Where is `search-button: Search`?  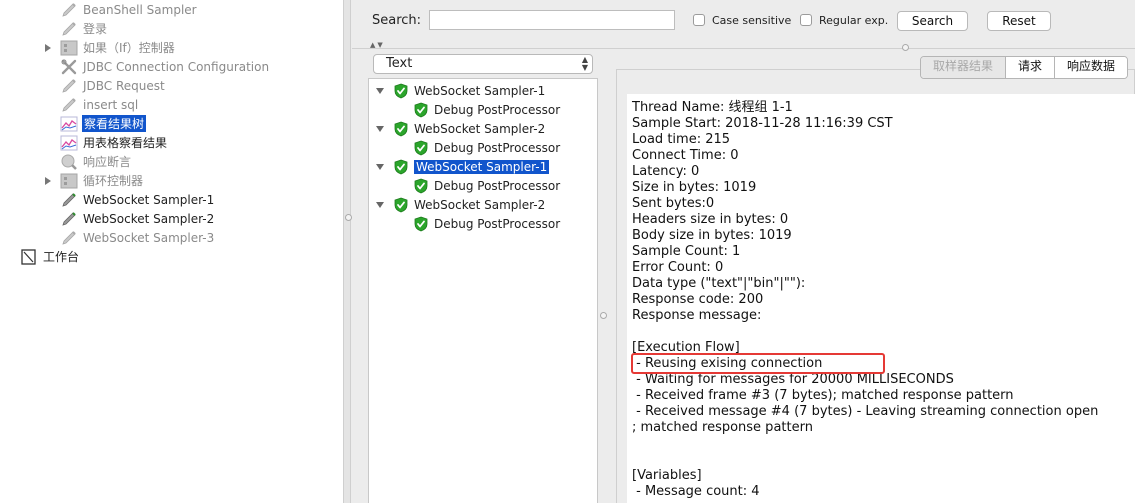 search-button: Search is located at coordinates (932, 21).